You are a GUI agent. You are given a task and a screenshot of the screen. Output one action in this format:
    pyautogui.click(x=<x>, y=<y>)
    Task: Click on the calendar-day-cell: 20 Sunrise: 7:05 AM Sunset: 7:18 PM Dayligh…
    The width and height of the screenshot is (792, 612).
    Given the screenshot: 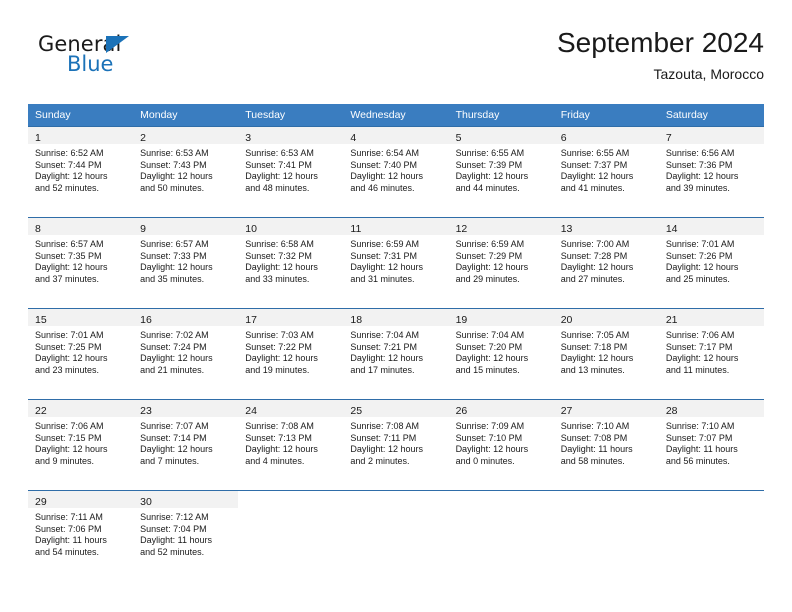 What is the action you would take?
    pyautogui.click(x=606, y=350)
    